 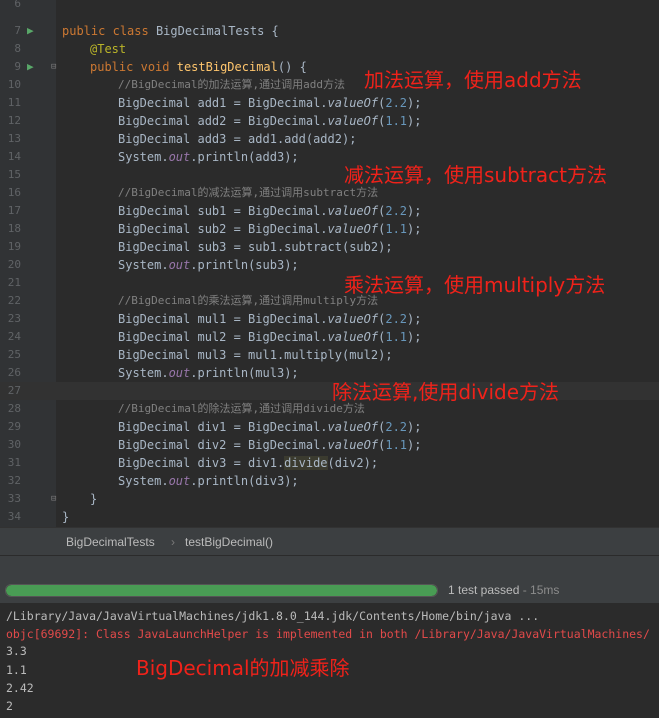 What do you see at coordinates (14, 300) in the screenshot?
I see `line-number: 22` at bounding box center [14, 300].